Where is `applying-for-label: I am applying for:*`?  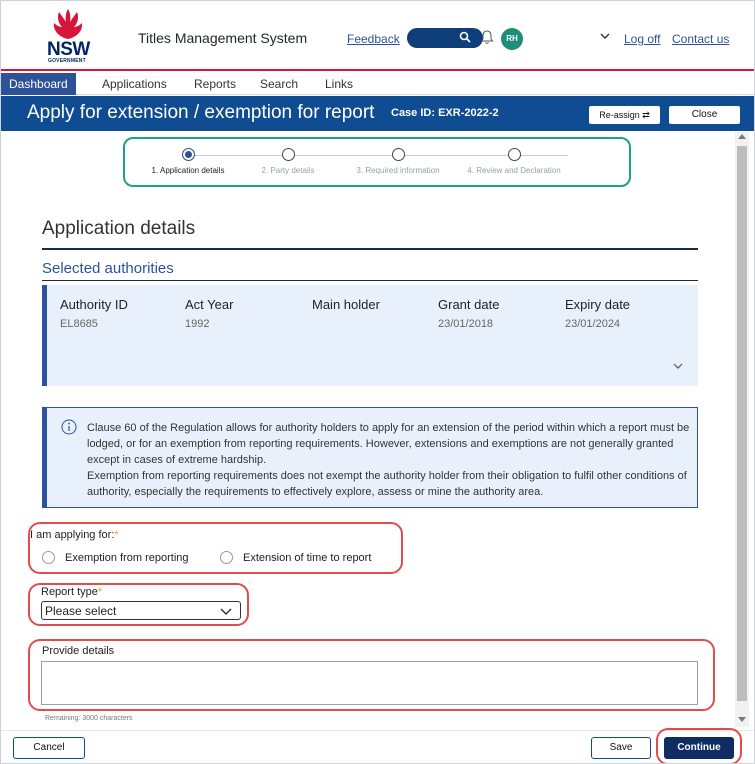 applying-for-label: I am applying for:* is located at coordinates (74, 535).